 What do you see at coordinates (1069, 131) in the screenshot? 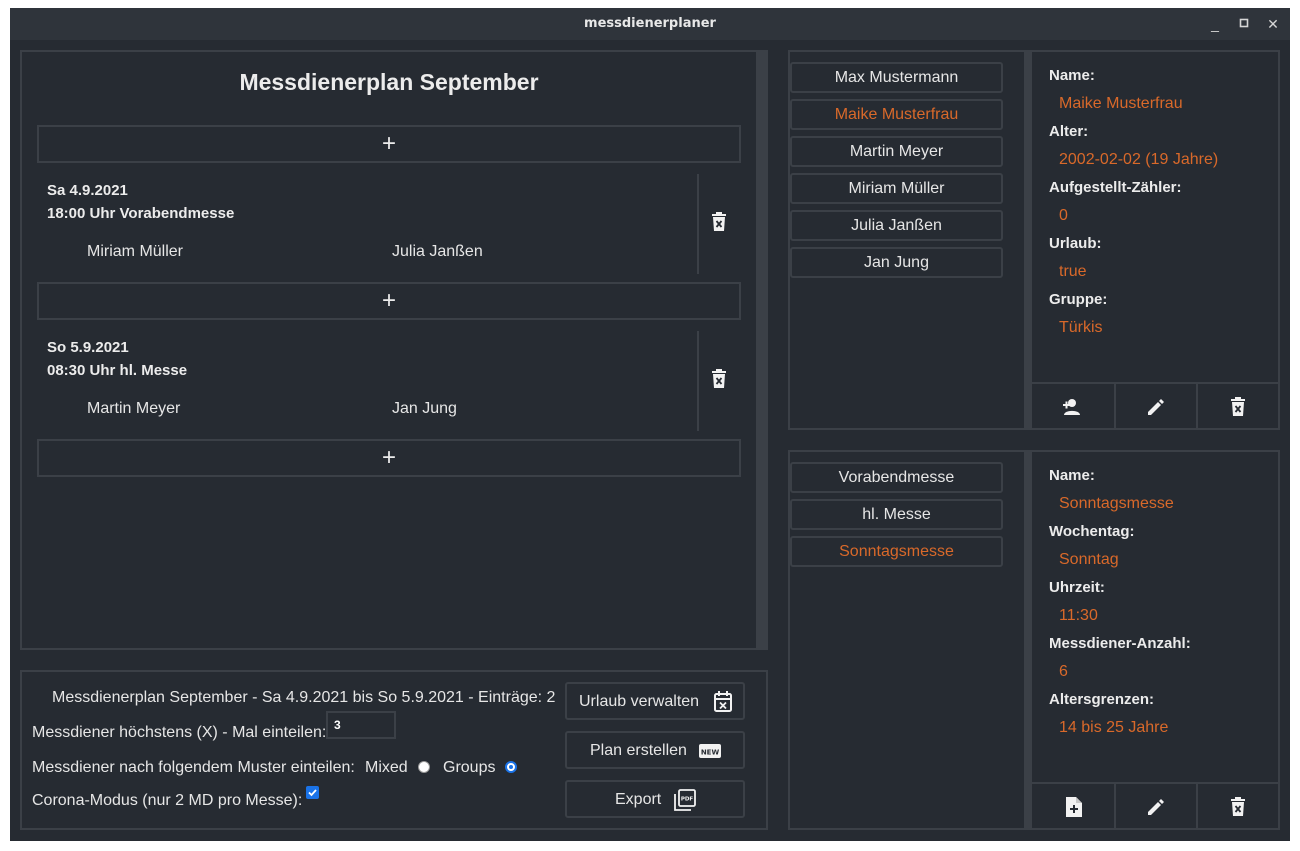
I see `server-age-label: Alter:` at bounding box center [1069, 131].